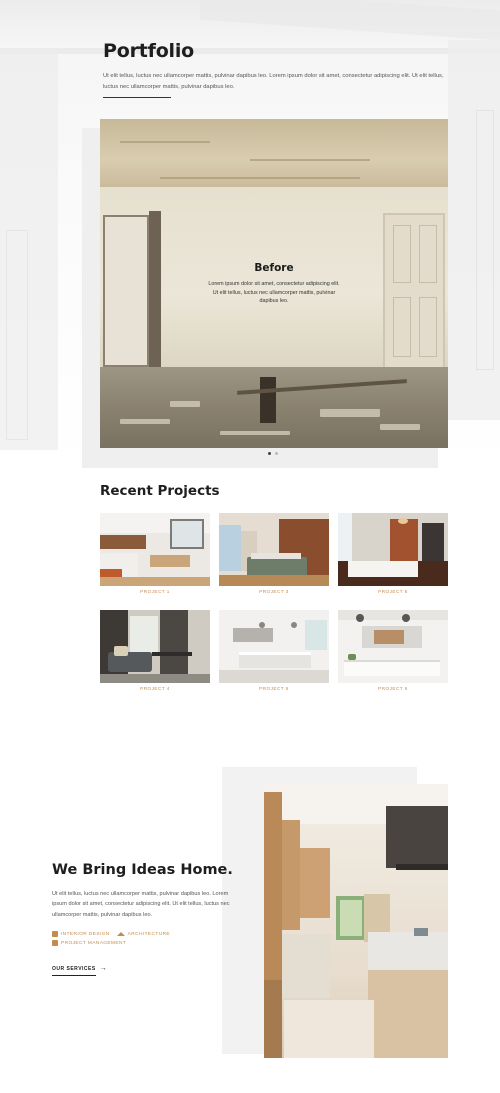 The height and width of the screenshot is (1093, 500). I want to click on slider-pagination, so click(273, 453).